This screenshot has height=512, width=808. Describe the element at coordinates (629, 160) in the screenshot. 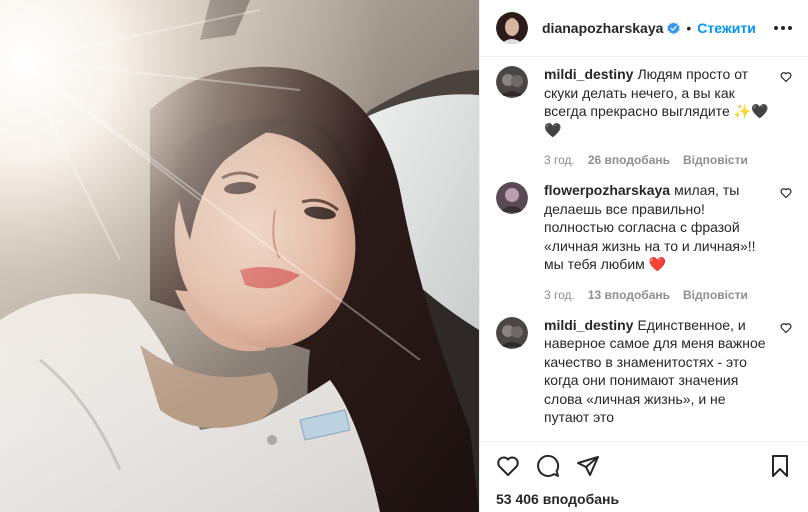

I see `comment-likes: 26 вподобань` at that location.